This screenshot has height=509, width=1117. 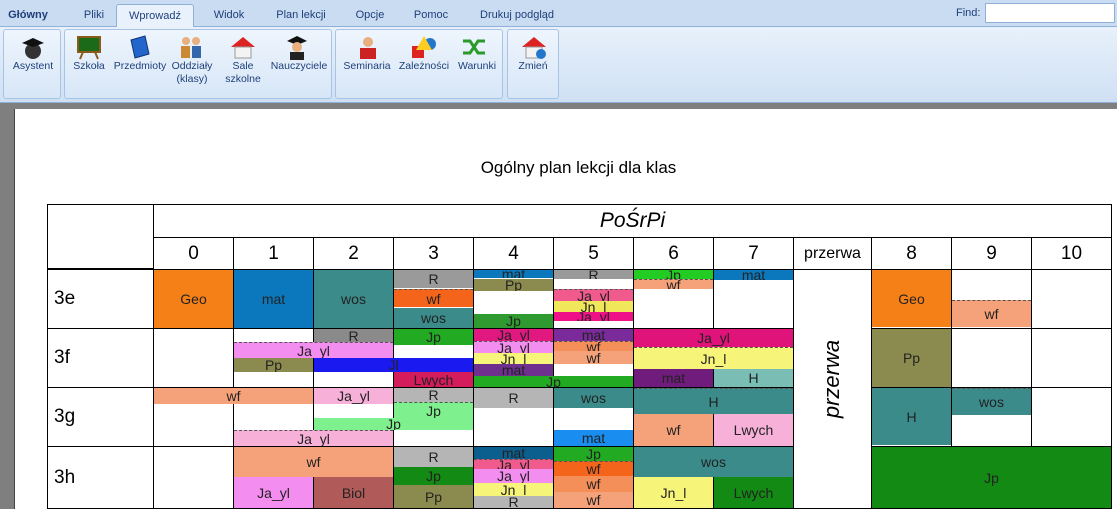 What do you see at coordinates (632, 221) in the screenshot?
I see `days-header: PoŚrPi` at bounding box center [632, 221].